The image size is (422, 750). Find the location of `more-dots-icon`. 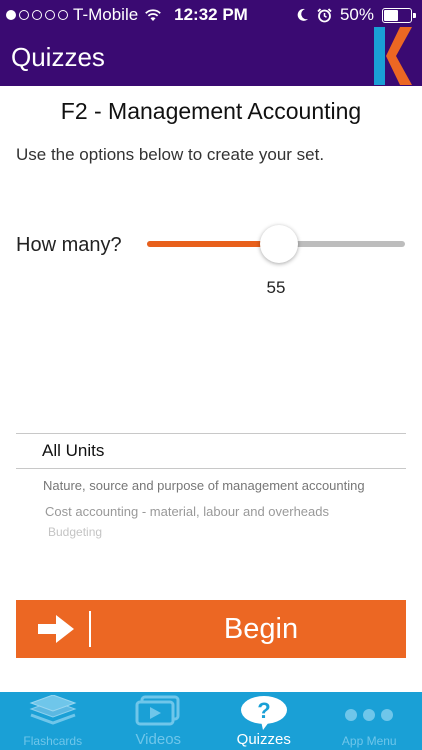

more-dots-icon is located at coordinates (369, 715).